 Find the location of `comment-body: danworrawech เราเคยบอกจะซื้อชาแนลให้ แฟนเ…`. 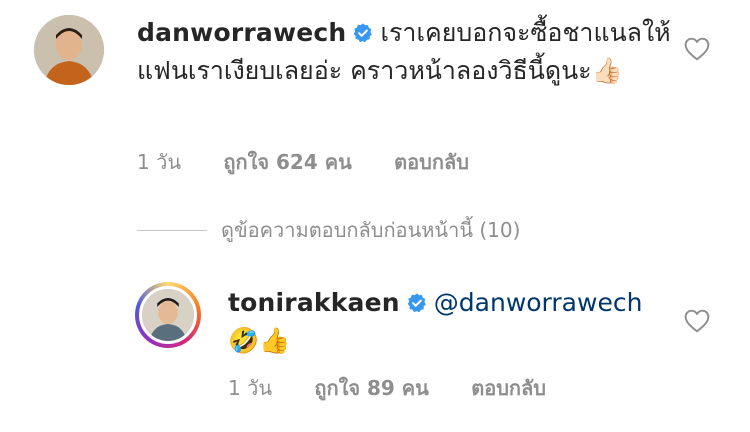

comment-body: danworrawech เราเคยบอกจะซื้อชาแนลให้ แฟนเ… is located at coordinates (417, 52).